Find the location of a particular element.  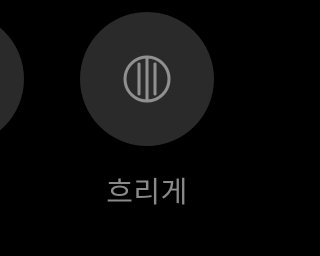

previous-option-button is located at coordinates (12, 79).